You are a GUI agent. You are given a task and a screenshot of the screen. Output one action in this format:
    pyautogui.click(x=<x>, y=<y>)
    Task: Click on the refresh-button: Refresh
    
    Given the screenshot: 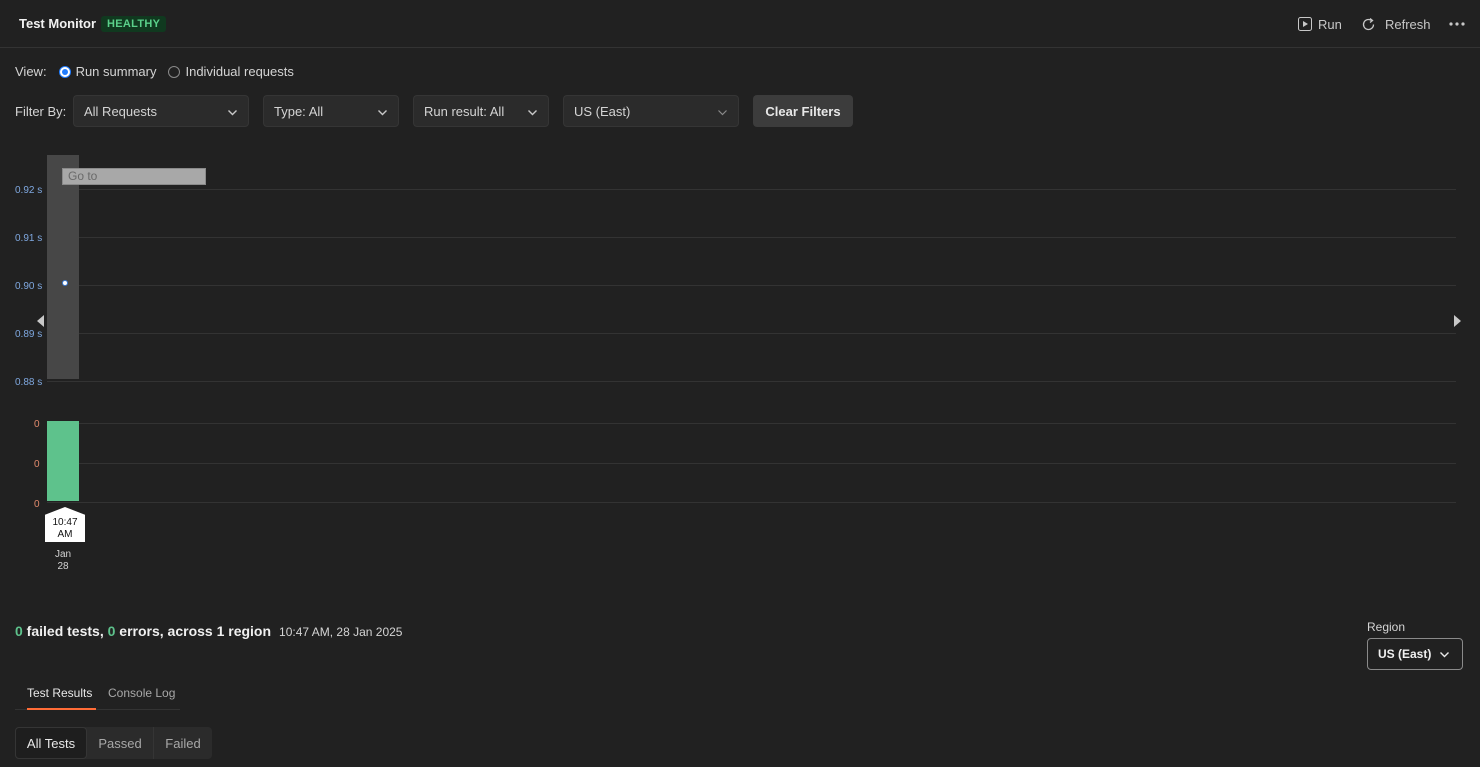 What is the action you would take?
    pyautogui.click(x=1396, y=24)
    